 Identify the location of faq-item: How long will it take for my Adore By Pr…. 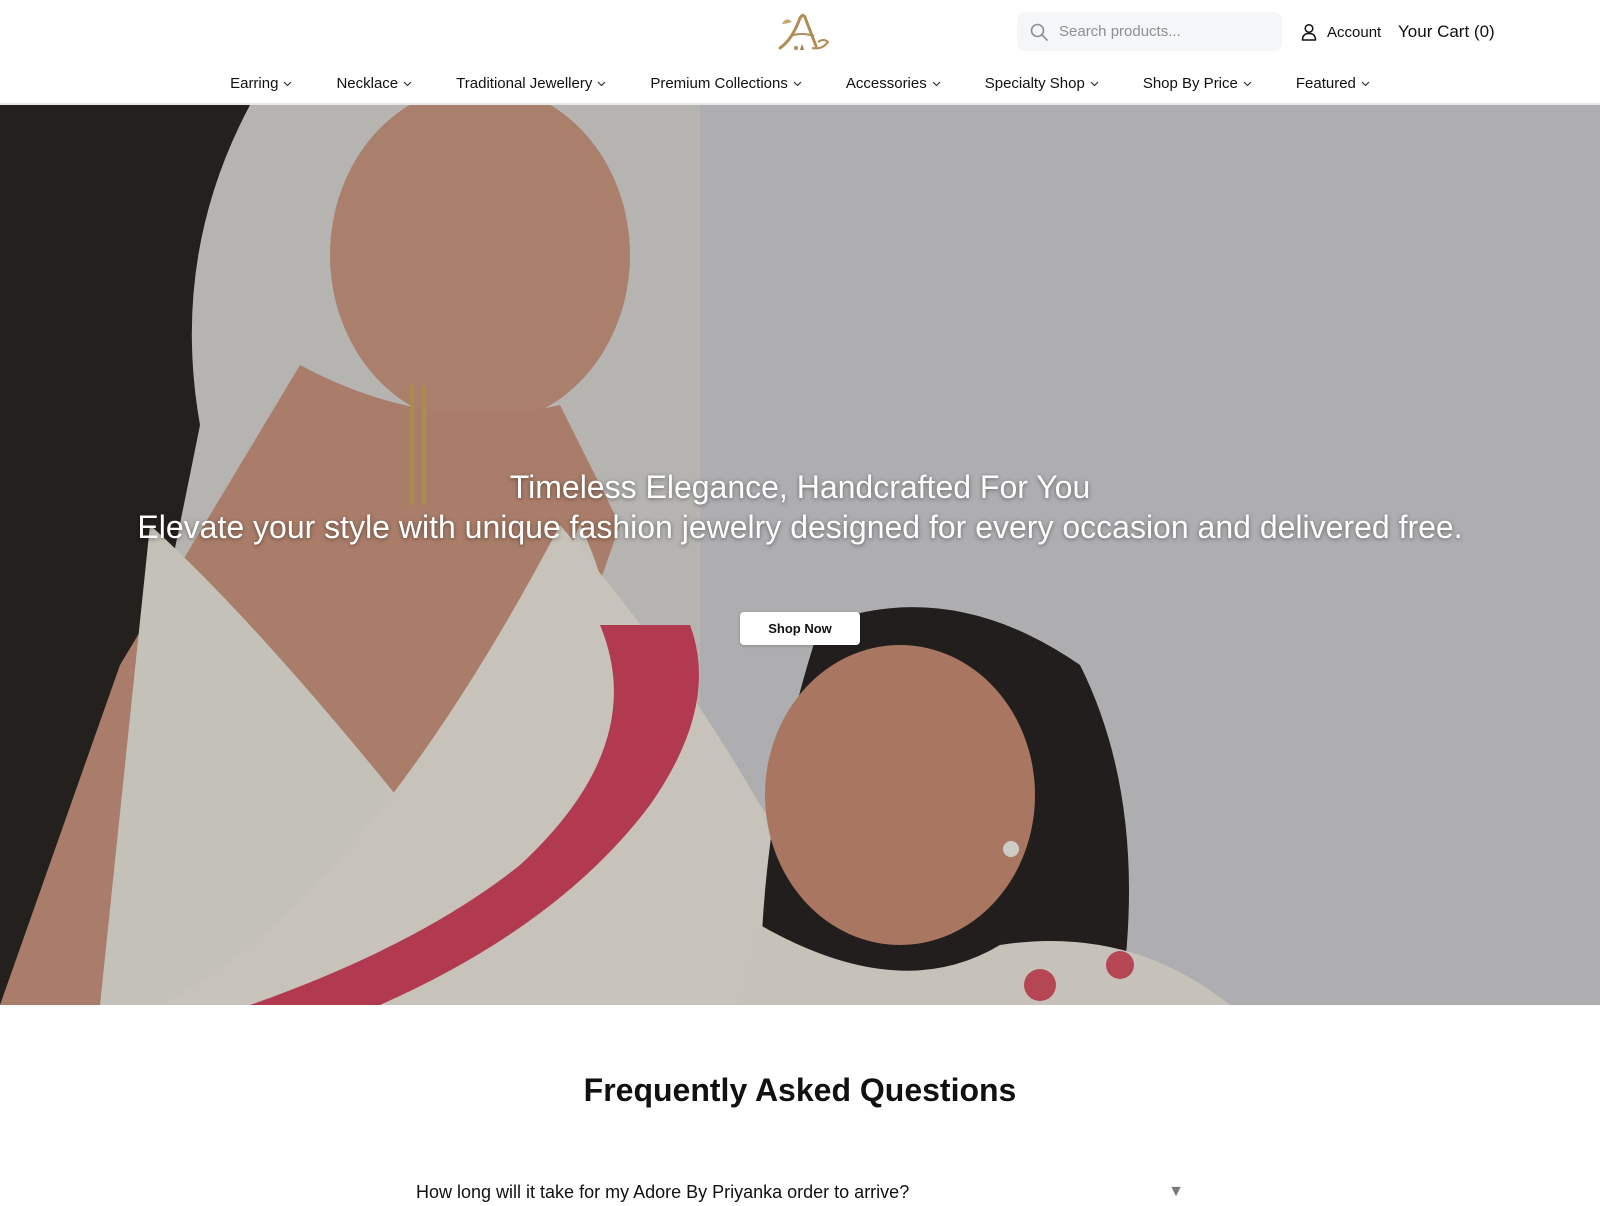
(800, 1192).